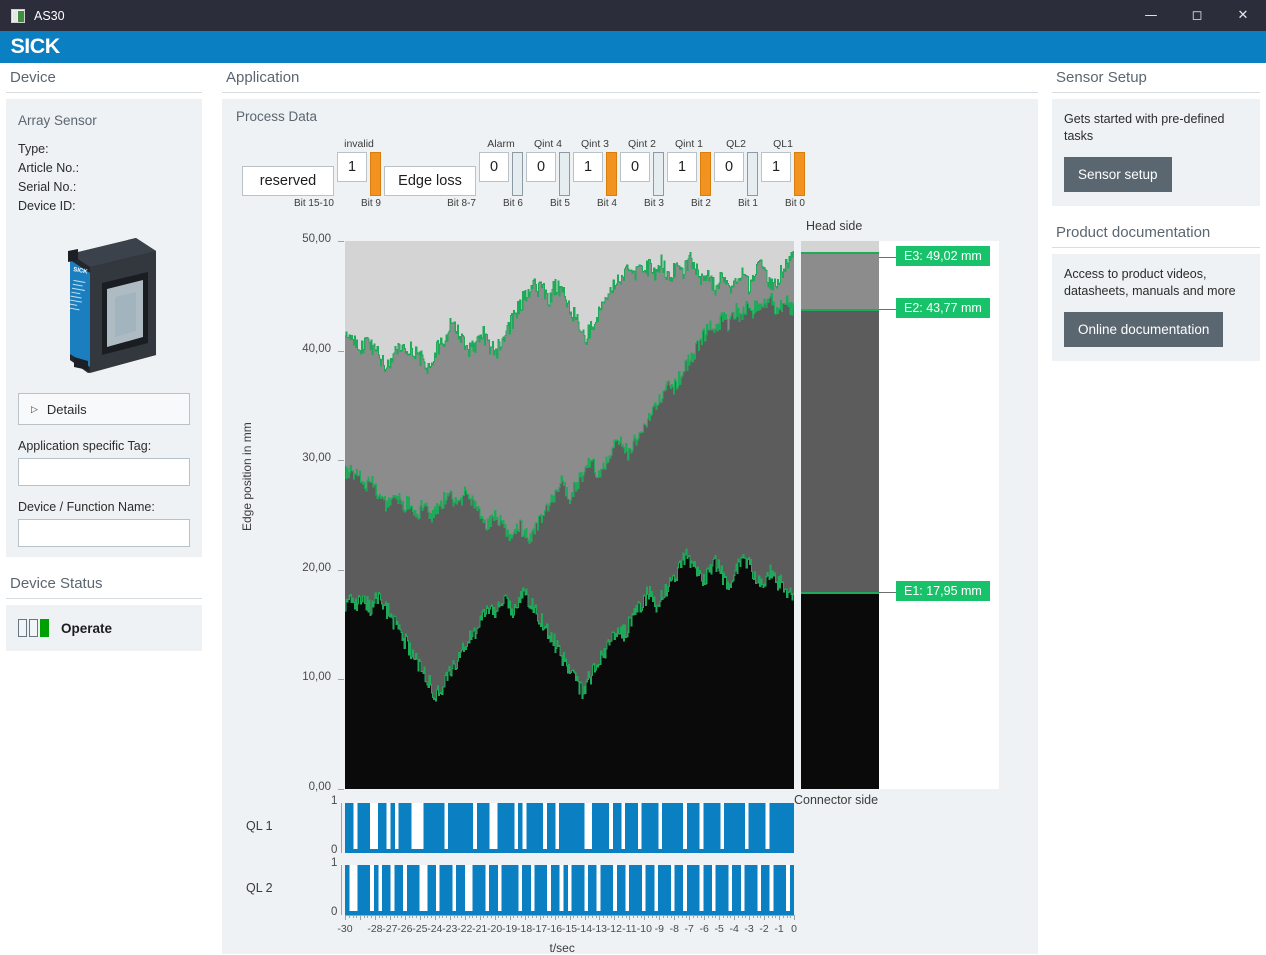 The width and height of the screenshot is (1266, 955). What do you see at coordinates (35, 46) in the screenshot?
I see `sick-logo: SICK` at bounding box center [35, 46].